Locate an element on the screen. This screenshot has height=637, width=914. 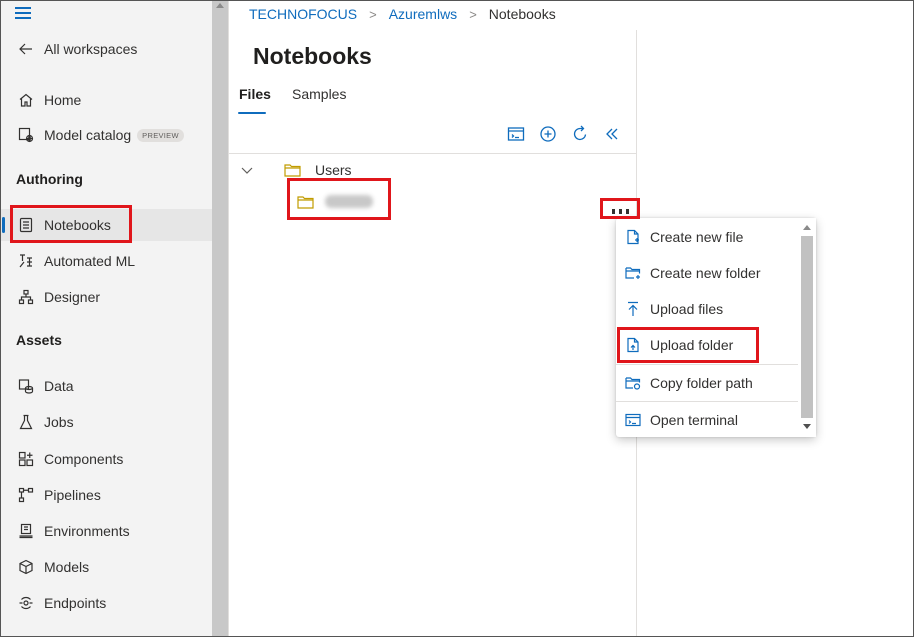
sidebar-item-label: Automated ML is located at coordinates (90, 261).